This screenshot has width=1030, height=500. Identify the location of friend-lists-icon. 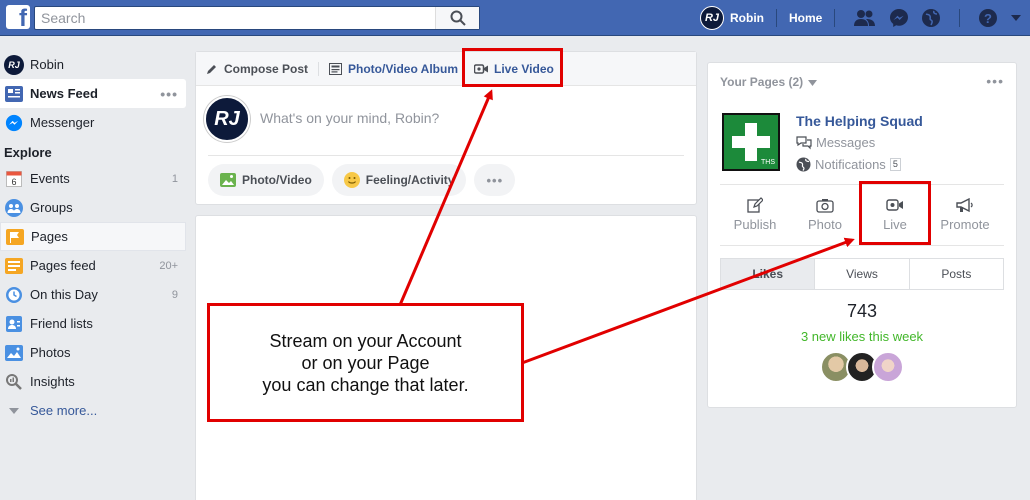
(14, 324).